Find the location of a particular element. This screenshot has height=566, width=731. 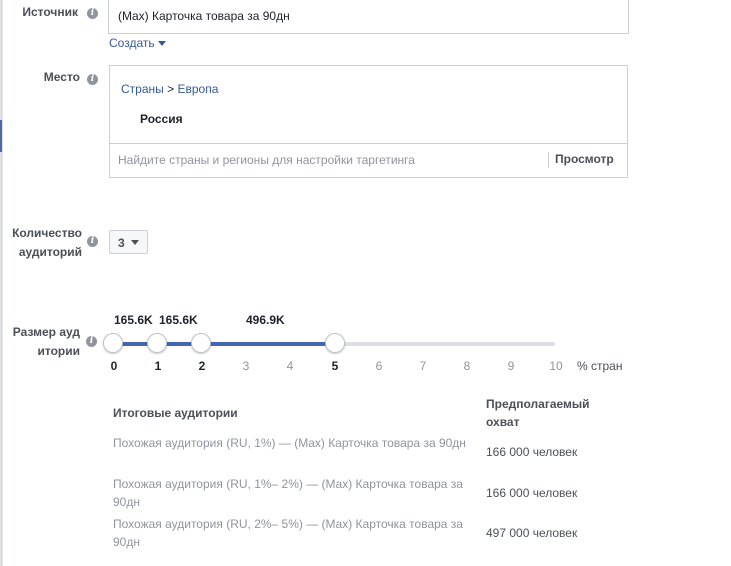

audience-size-label: Размер аудитории is located at coordinates (46, 341).